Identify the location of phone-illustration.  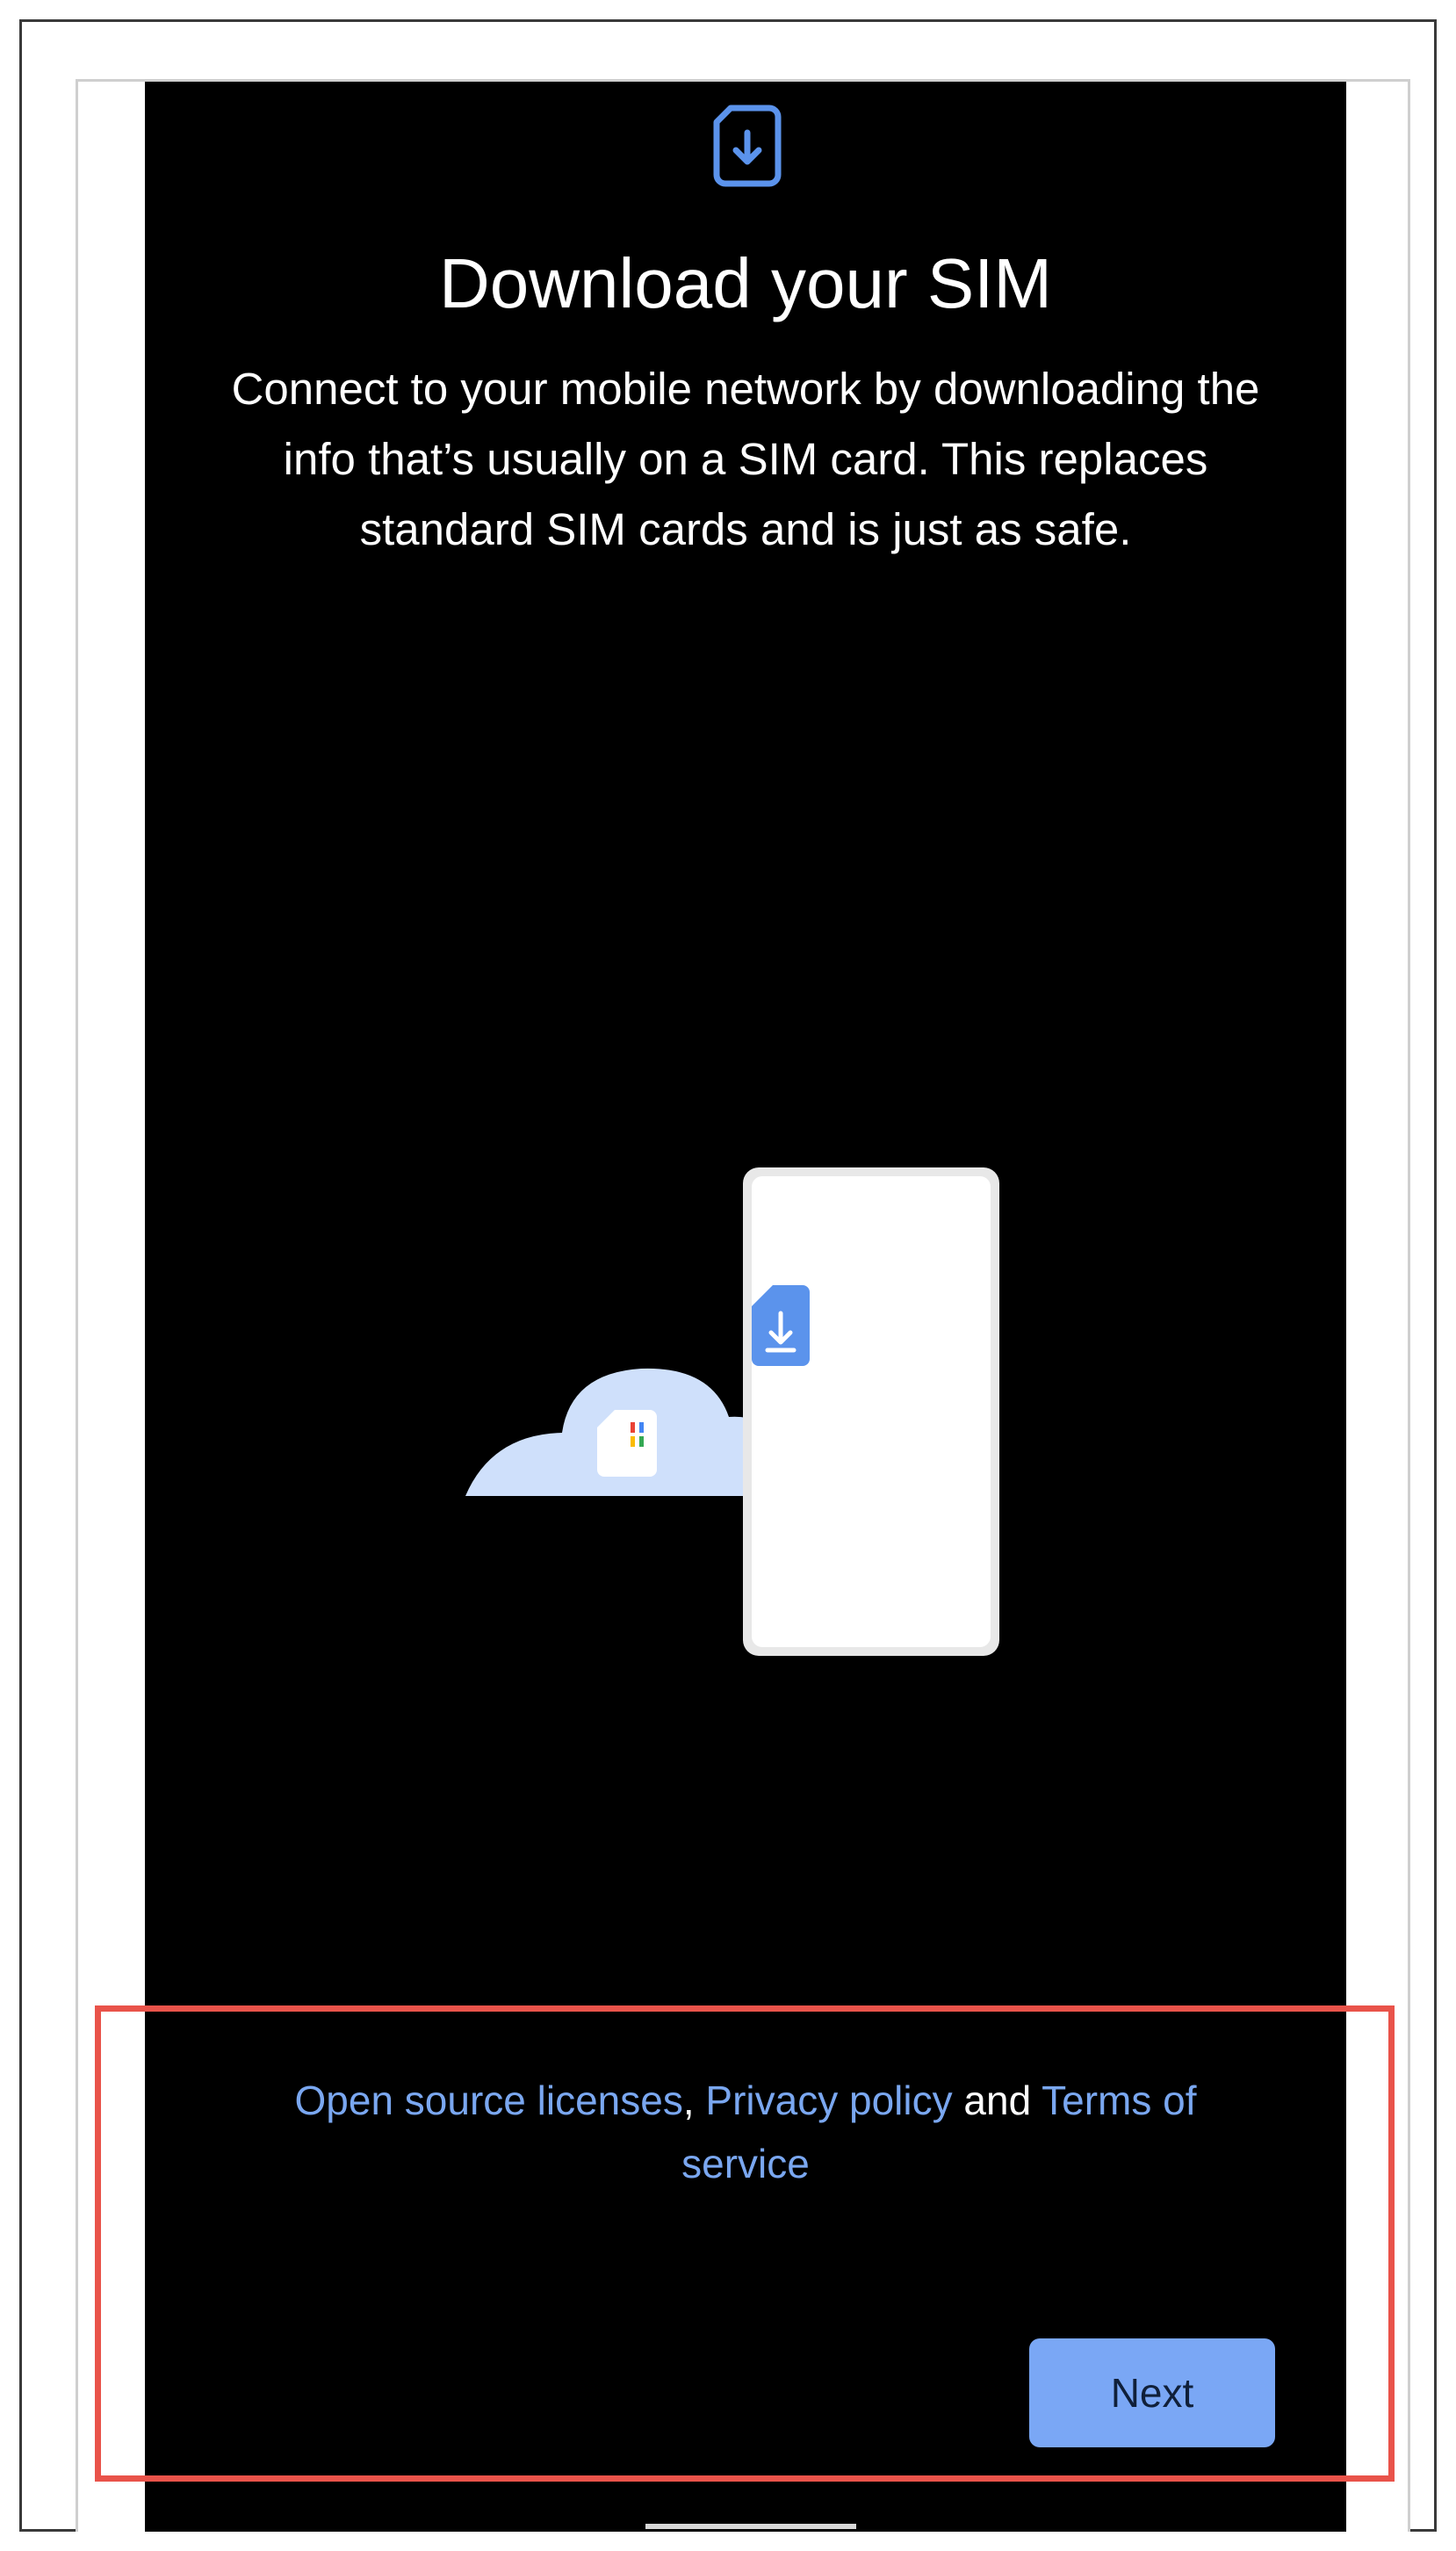
(871, 1412).